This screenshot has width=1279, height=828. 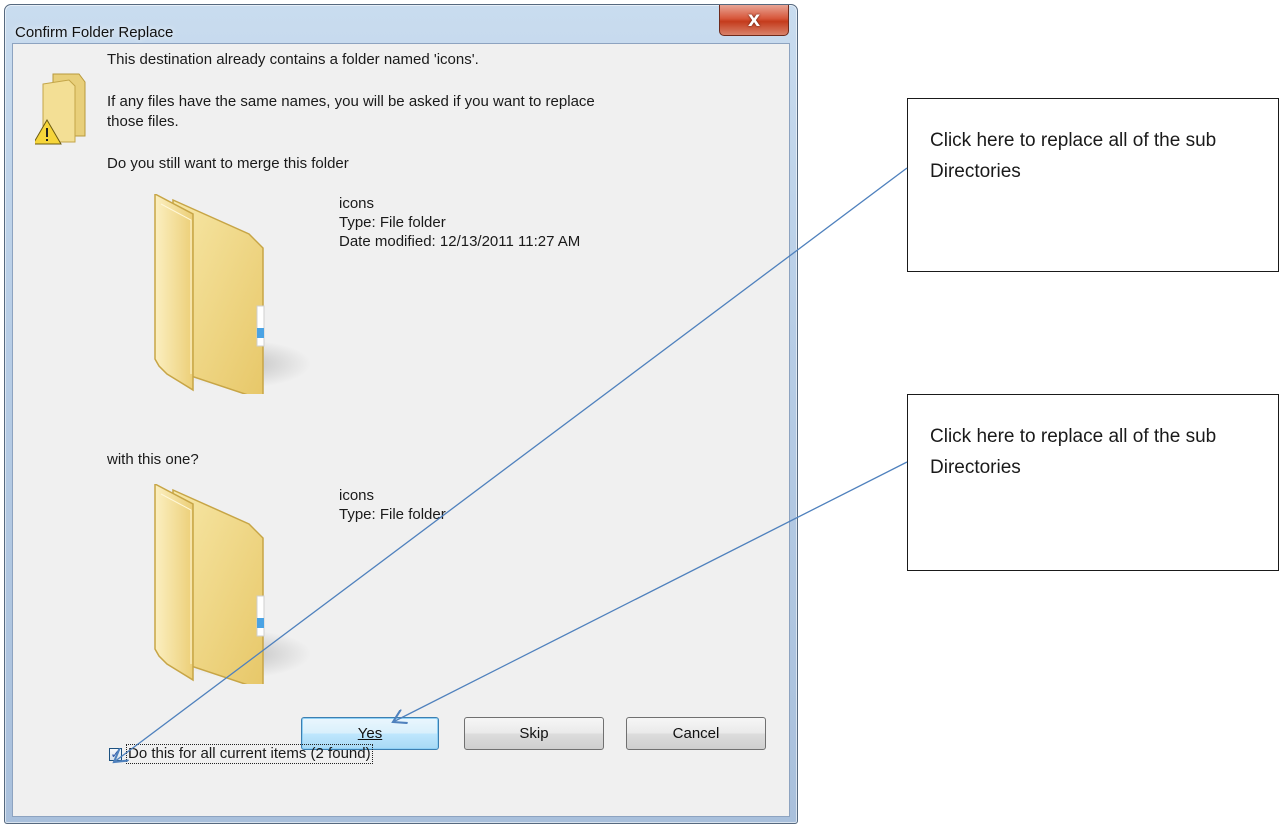 I want to click on close-icon: X, so click(x=754, y=20).